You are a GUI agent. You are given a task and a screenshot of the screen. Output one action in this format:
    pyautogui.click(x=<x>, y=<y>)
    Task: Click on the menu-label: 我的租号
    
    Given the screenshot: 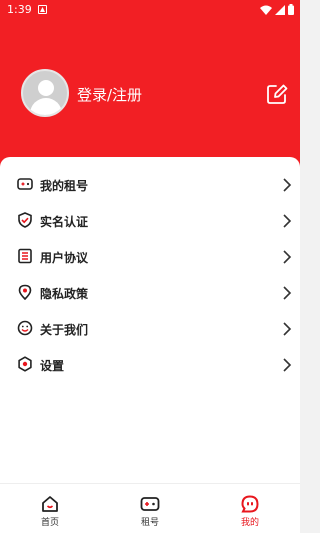 What is the action you would take?
    pyautogui.click(x=64, y=186)
    